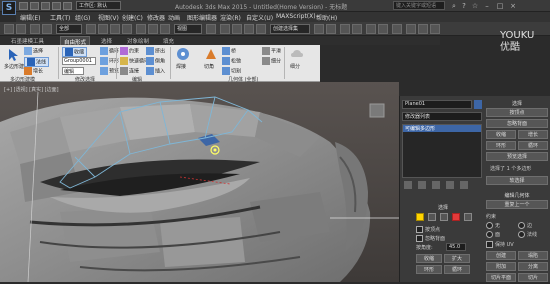 The height and width of the screenshot is (284, 550). Describe the element at coordinates (37, 62) in the screenshot. I see `ribbon-normal-row: 法线` at that location.